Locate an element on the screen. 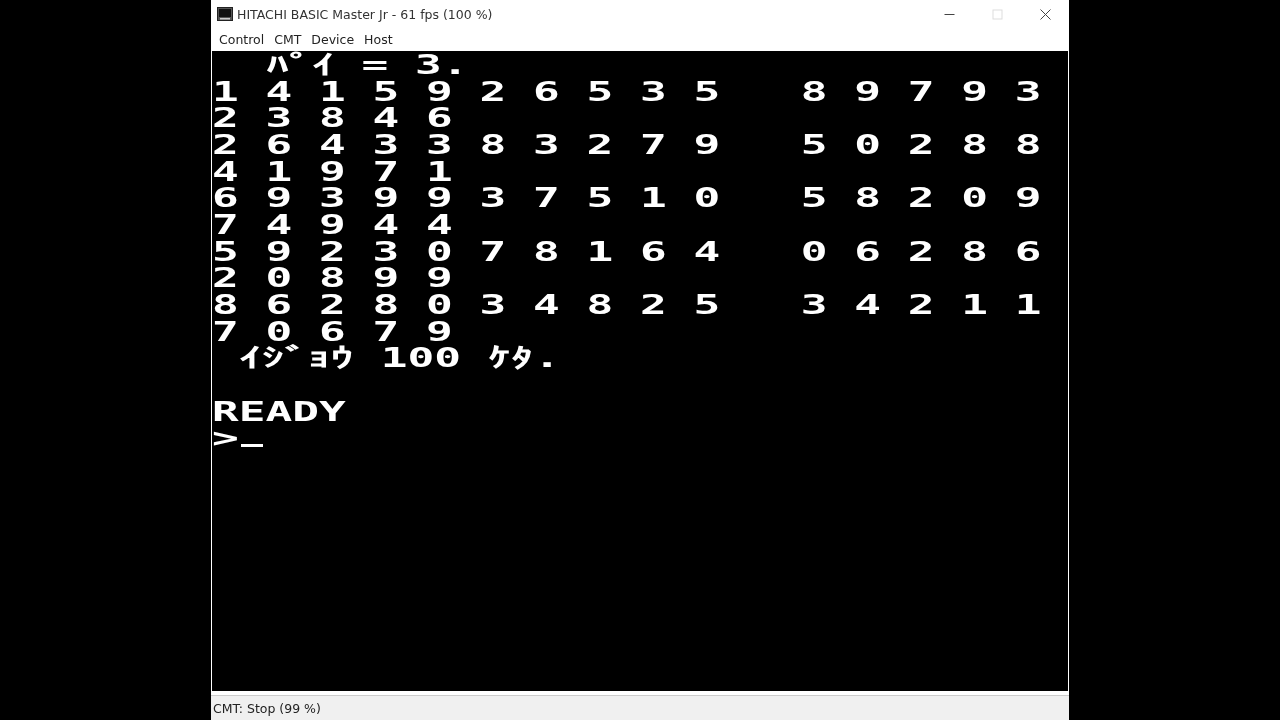  screen-text-line: 7 4 9 4 4 is located at coordinates (332, 225).